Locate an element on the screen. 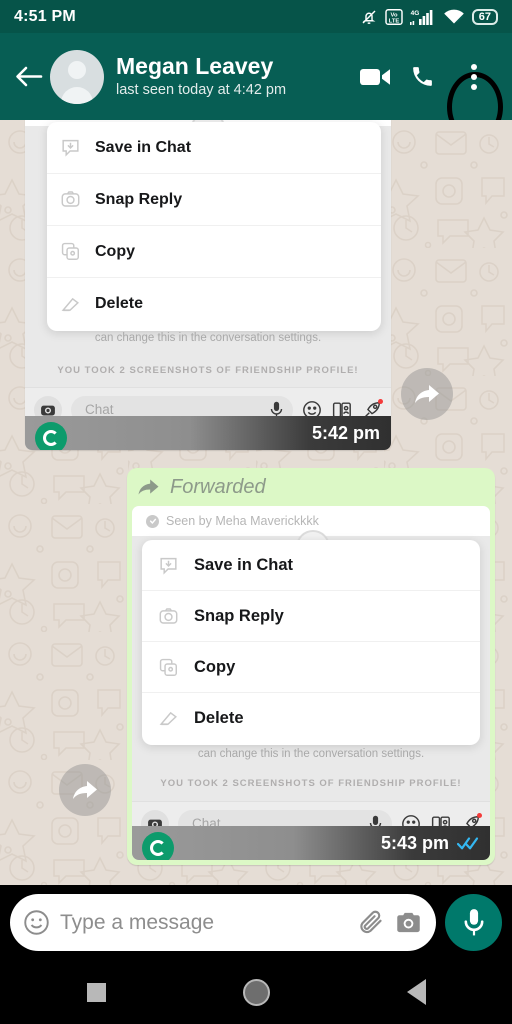  phone-call-icon is located at coordinates (422, 76).